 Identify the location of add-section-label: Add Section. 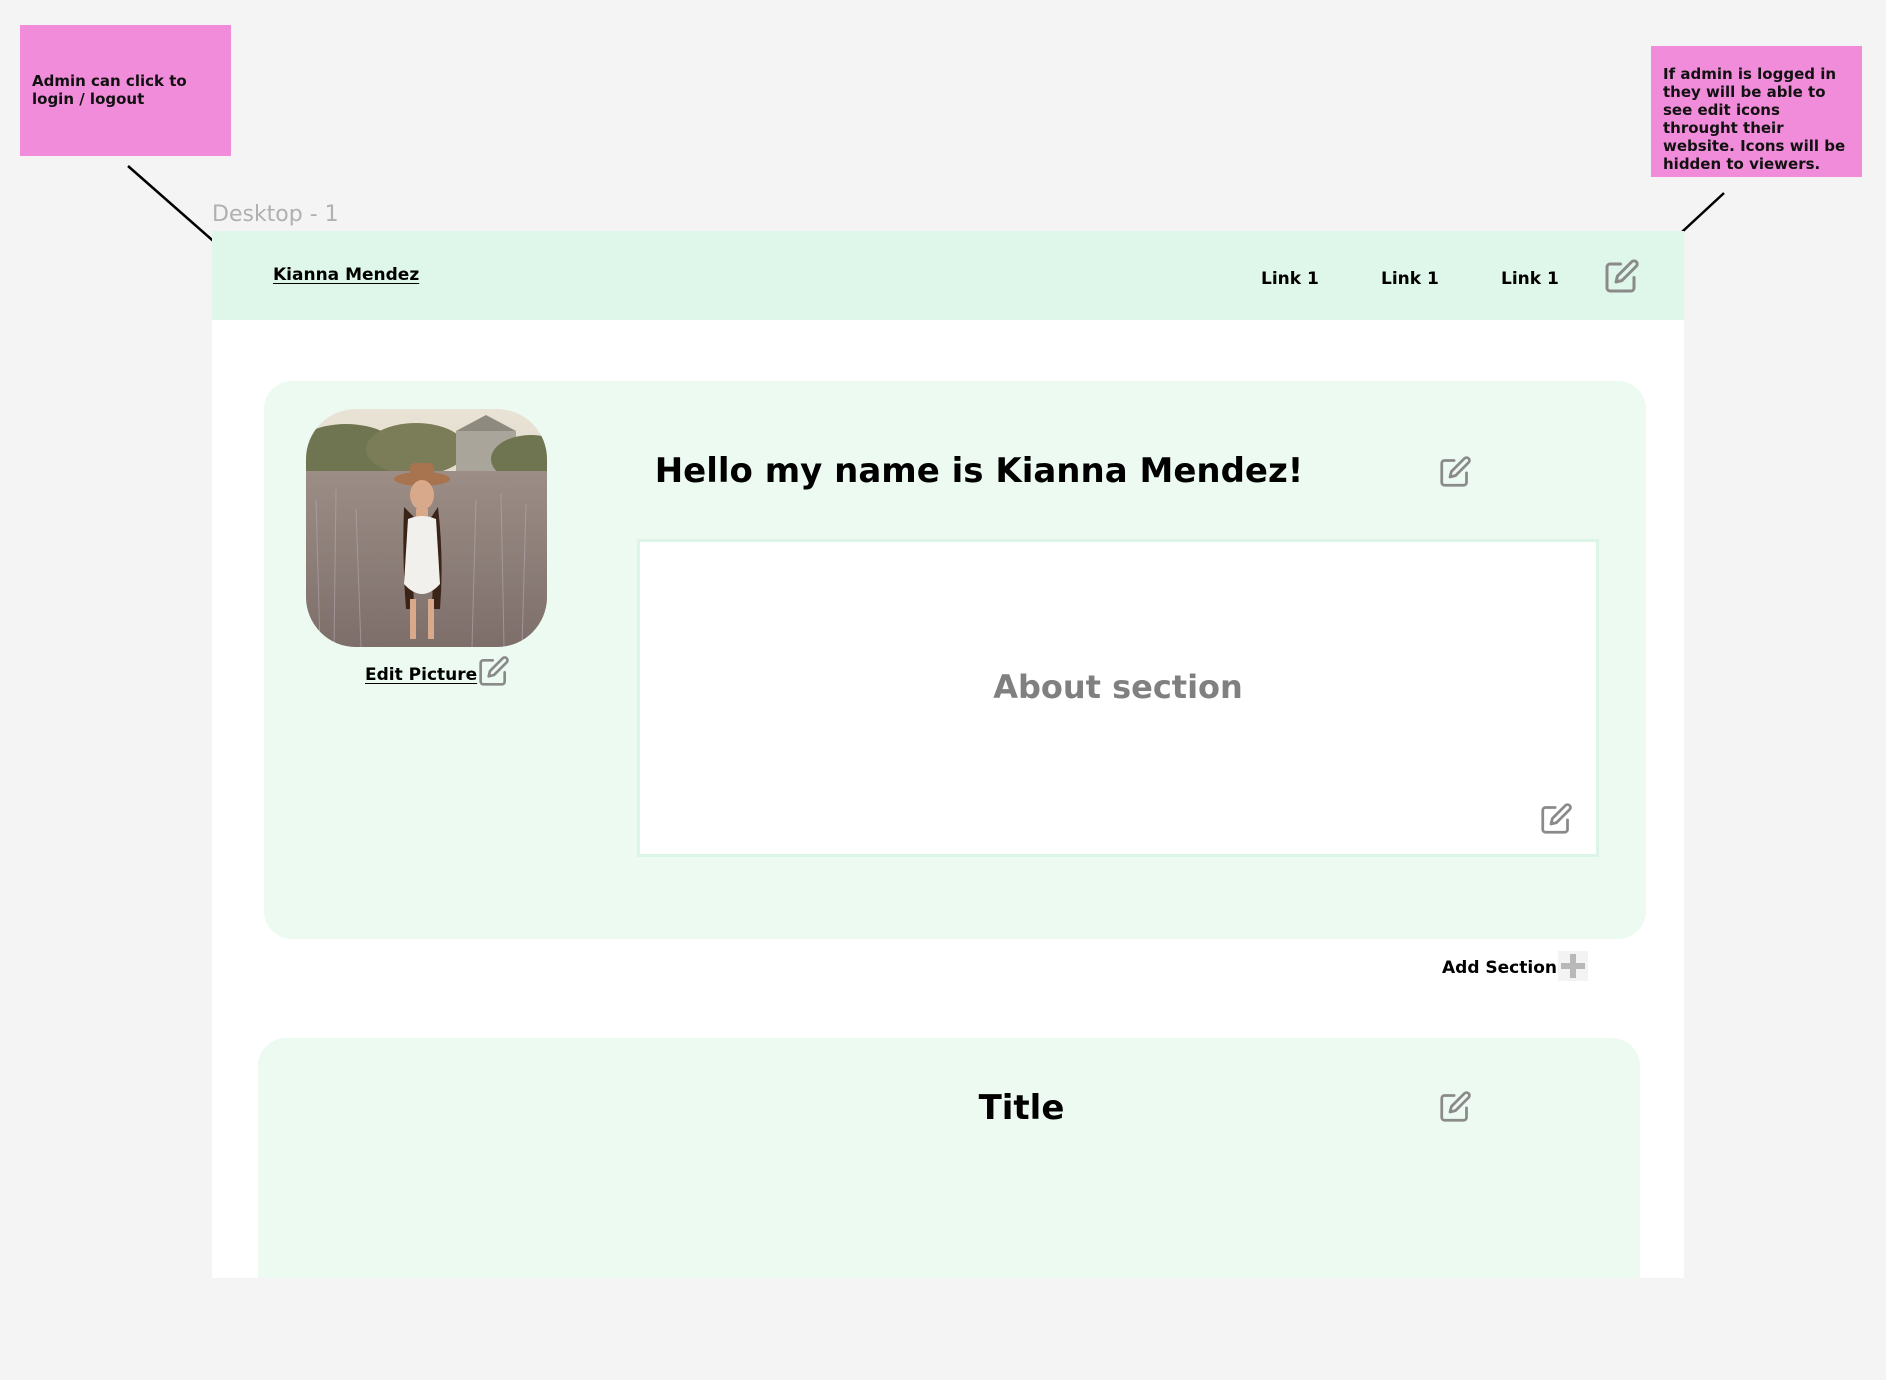
(1499, 968).